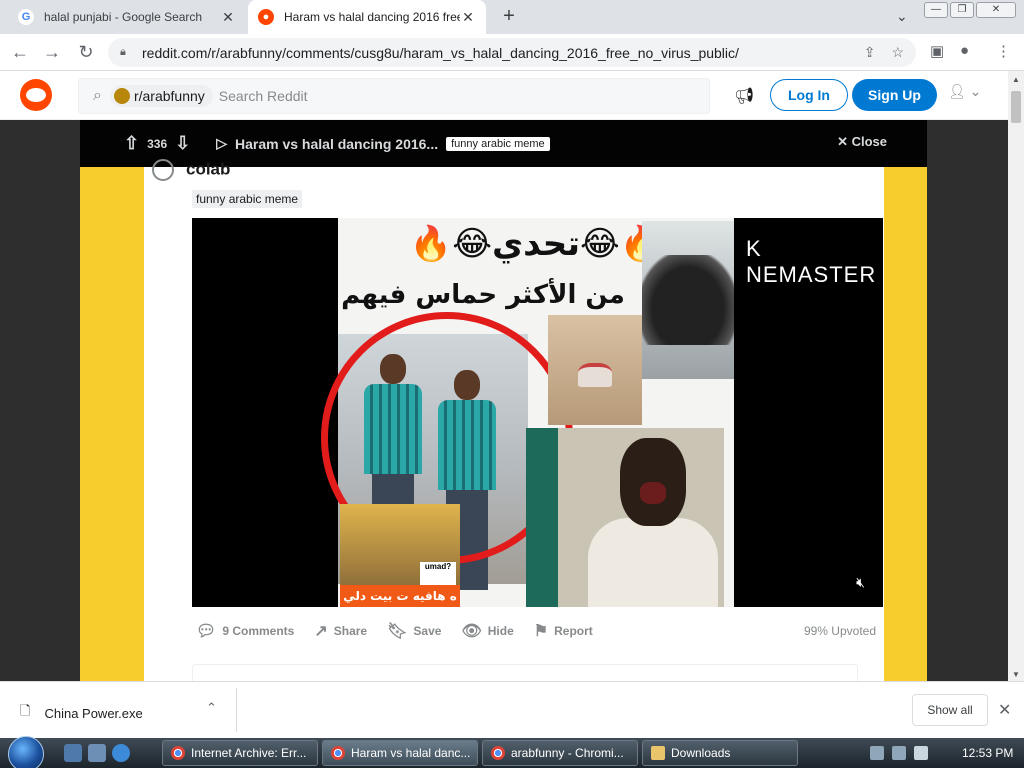 Image resolution: width=1024 pixels, height=768 pixels. What do you see at coordinates (372, 17) in the screenshot?
I see `tab-title: Haram vs halal dancing 2016 free` at bounding box center [372, 17].